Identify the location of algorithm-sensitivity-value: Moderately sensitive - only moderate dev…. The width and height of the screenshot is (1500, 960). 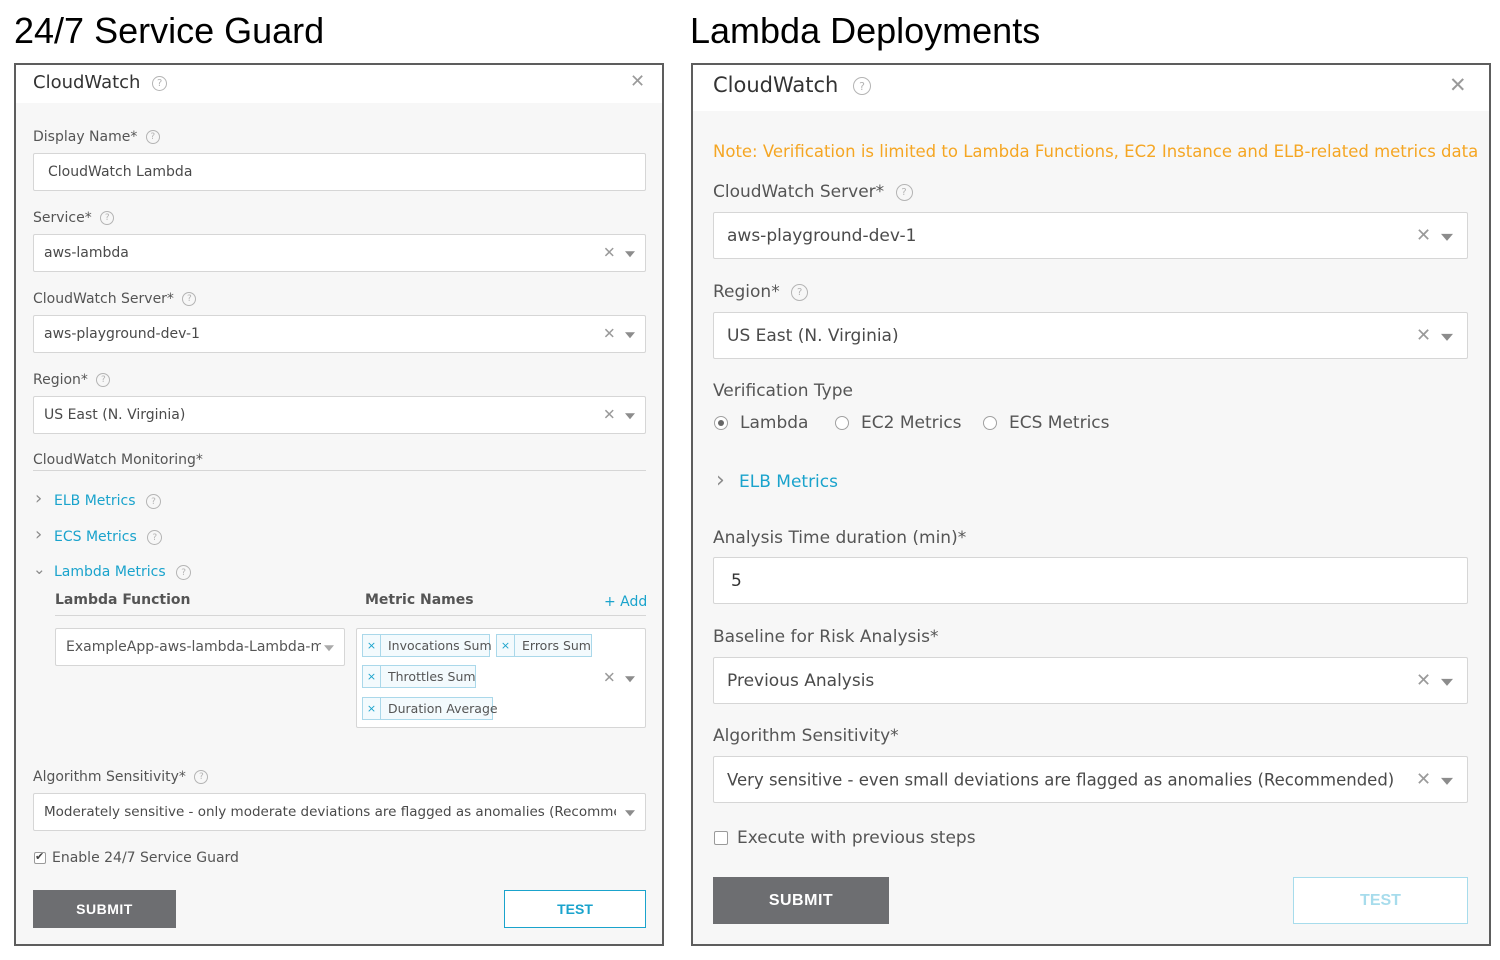
(330, 812).